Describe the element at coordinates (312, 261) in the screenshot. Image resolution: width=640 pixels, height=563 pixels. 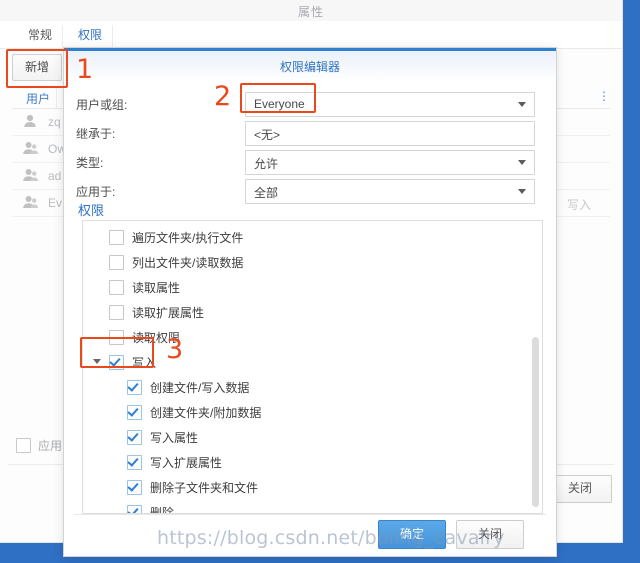
I see `permission-row: 列出文件夹/读取数据` at that location.